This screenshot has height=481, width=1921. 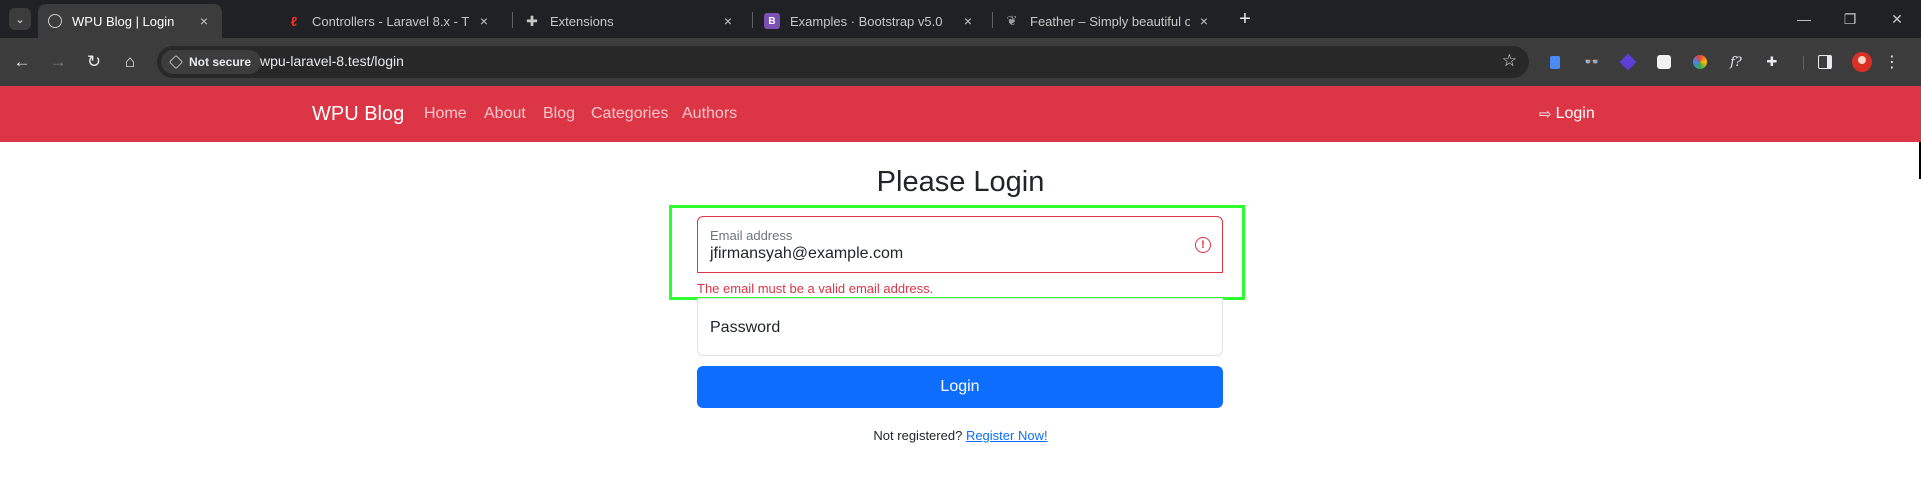 I want to click on register-prompt-text: Not registered?, so click(x=918, y=435).